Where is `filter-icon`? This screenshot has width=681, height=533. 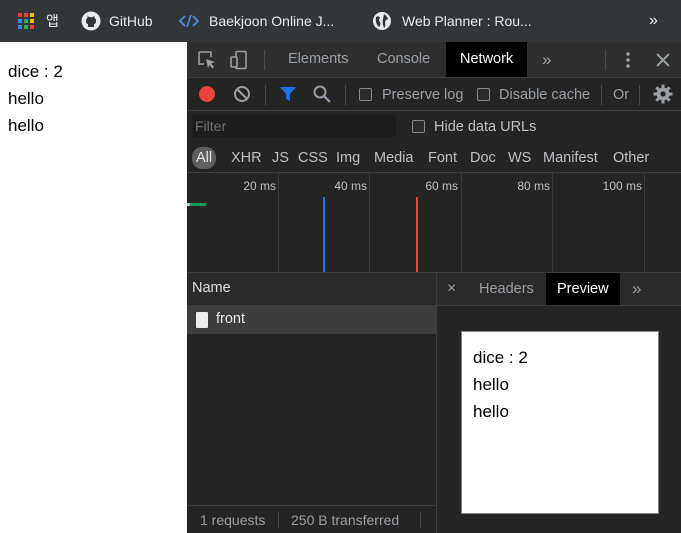 filter-icon is located at coordinates (288, 94).